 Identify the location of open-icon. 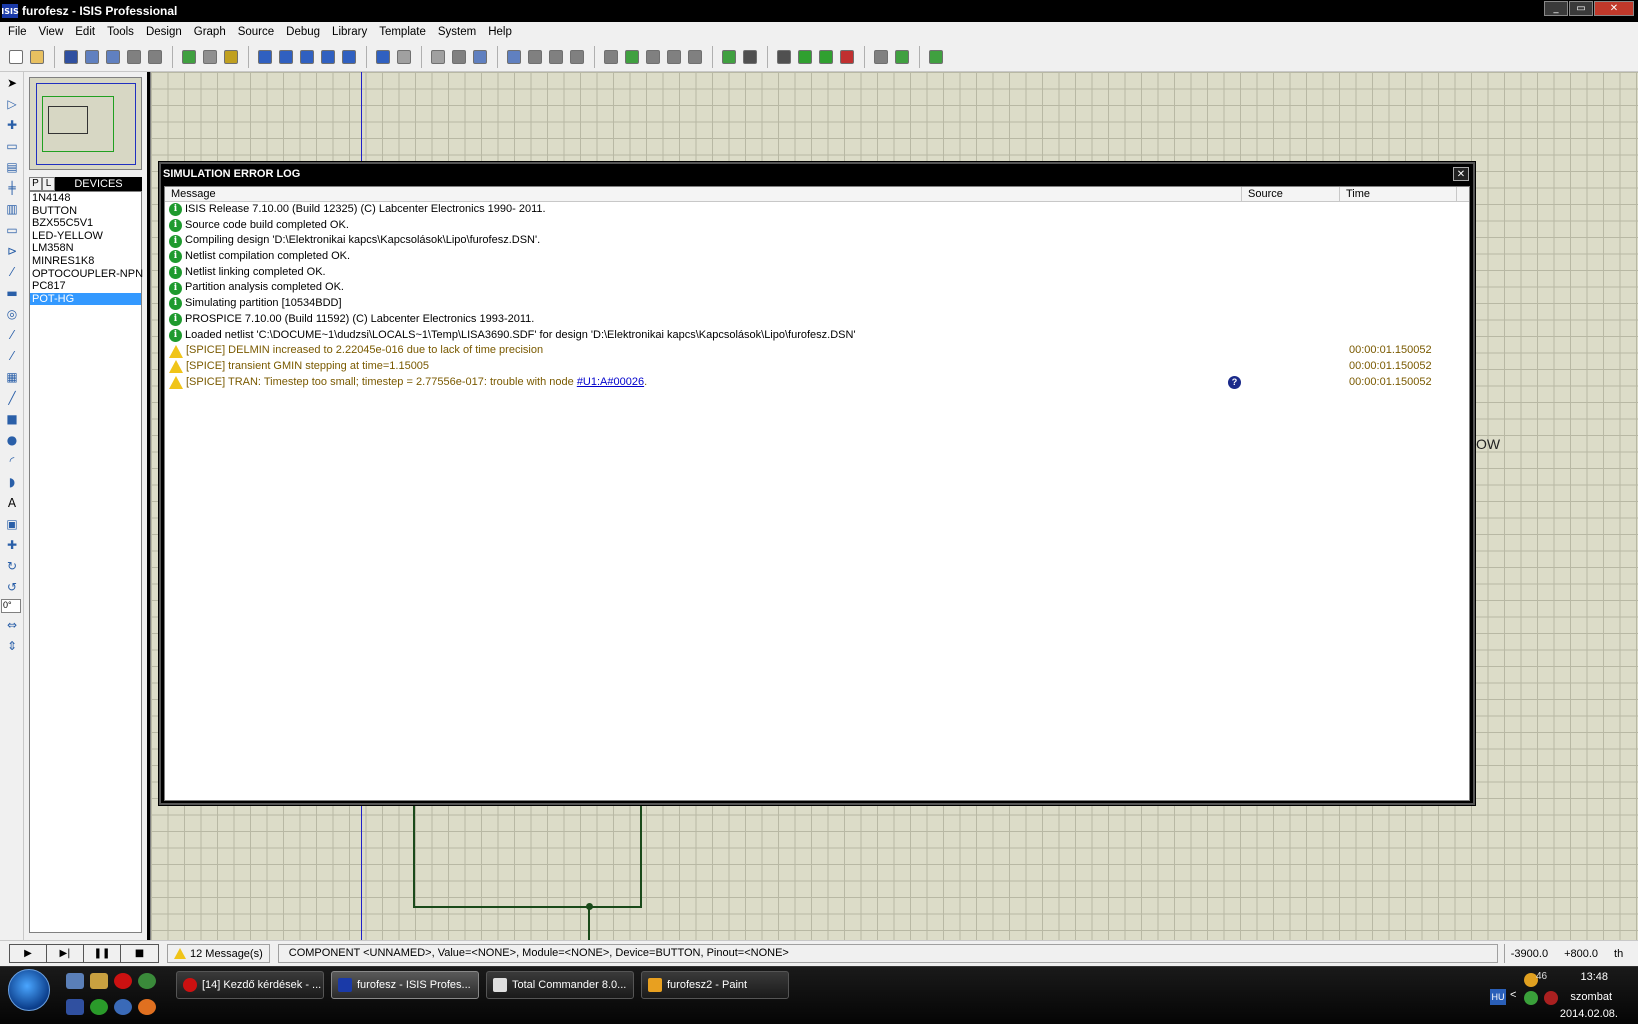
(37, 57).